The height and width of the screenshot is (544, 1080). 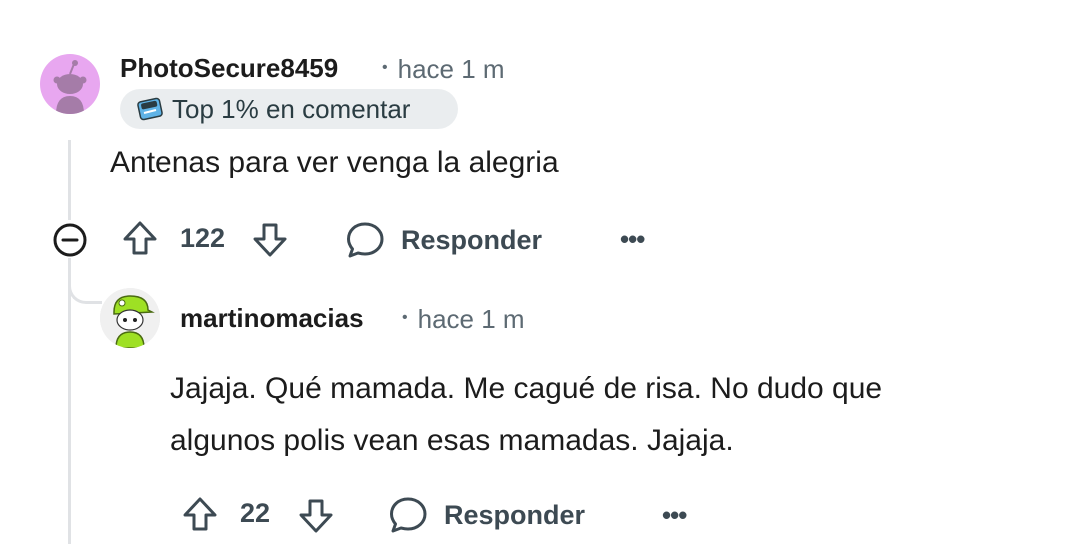 I want to click on collapse-button, so click(x=70, y=240).